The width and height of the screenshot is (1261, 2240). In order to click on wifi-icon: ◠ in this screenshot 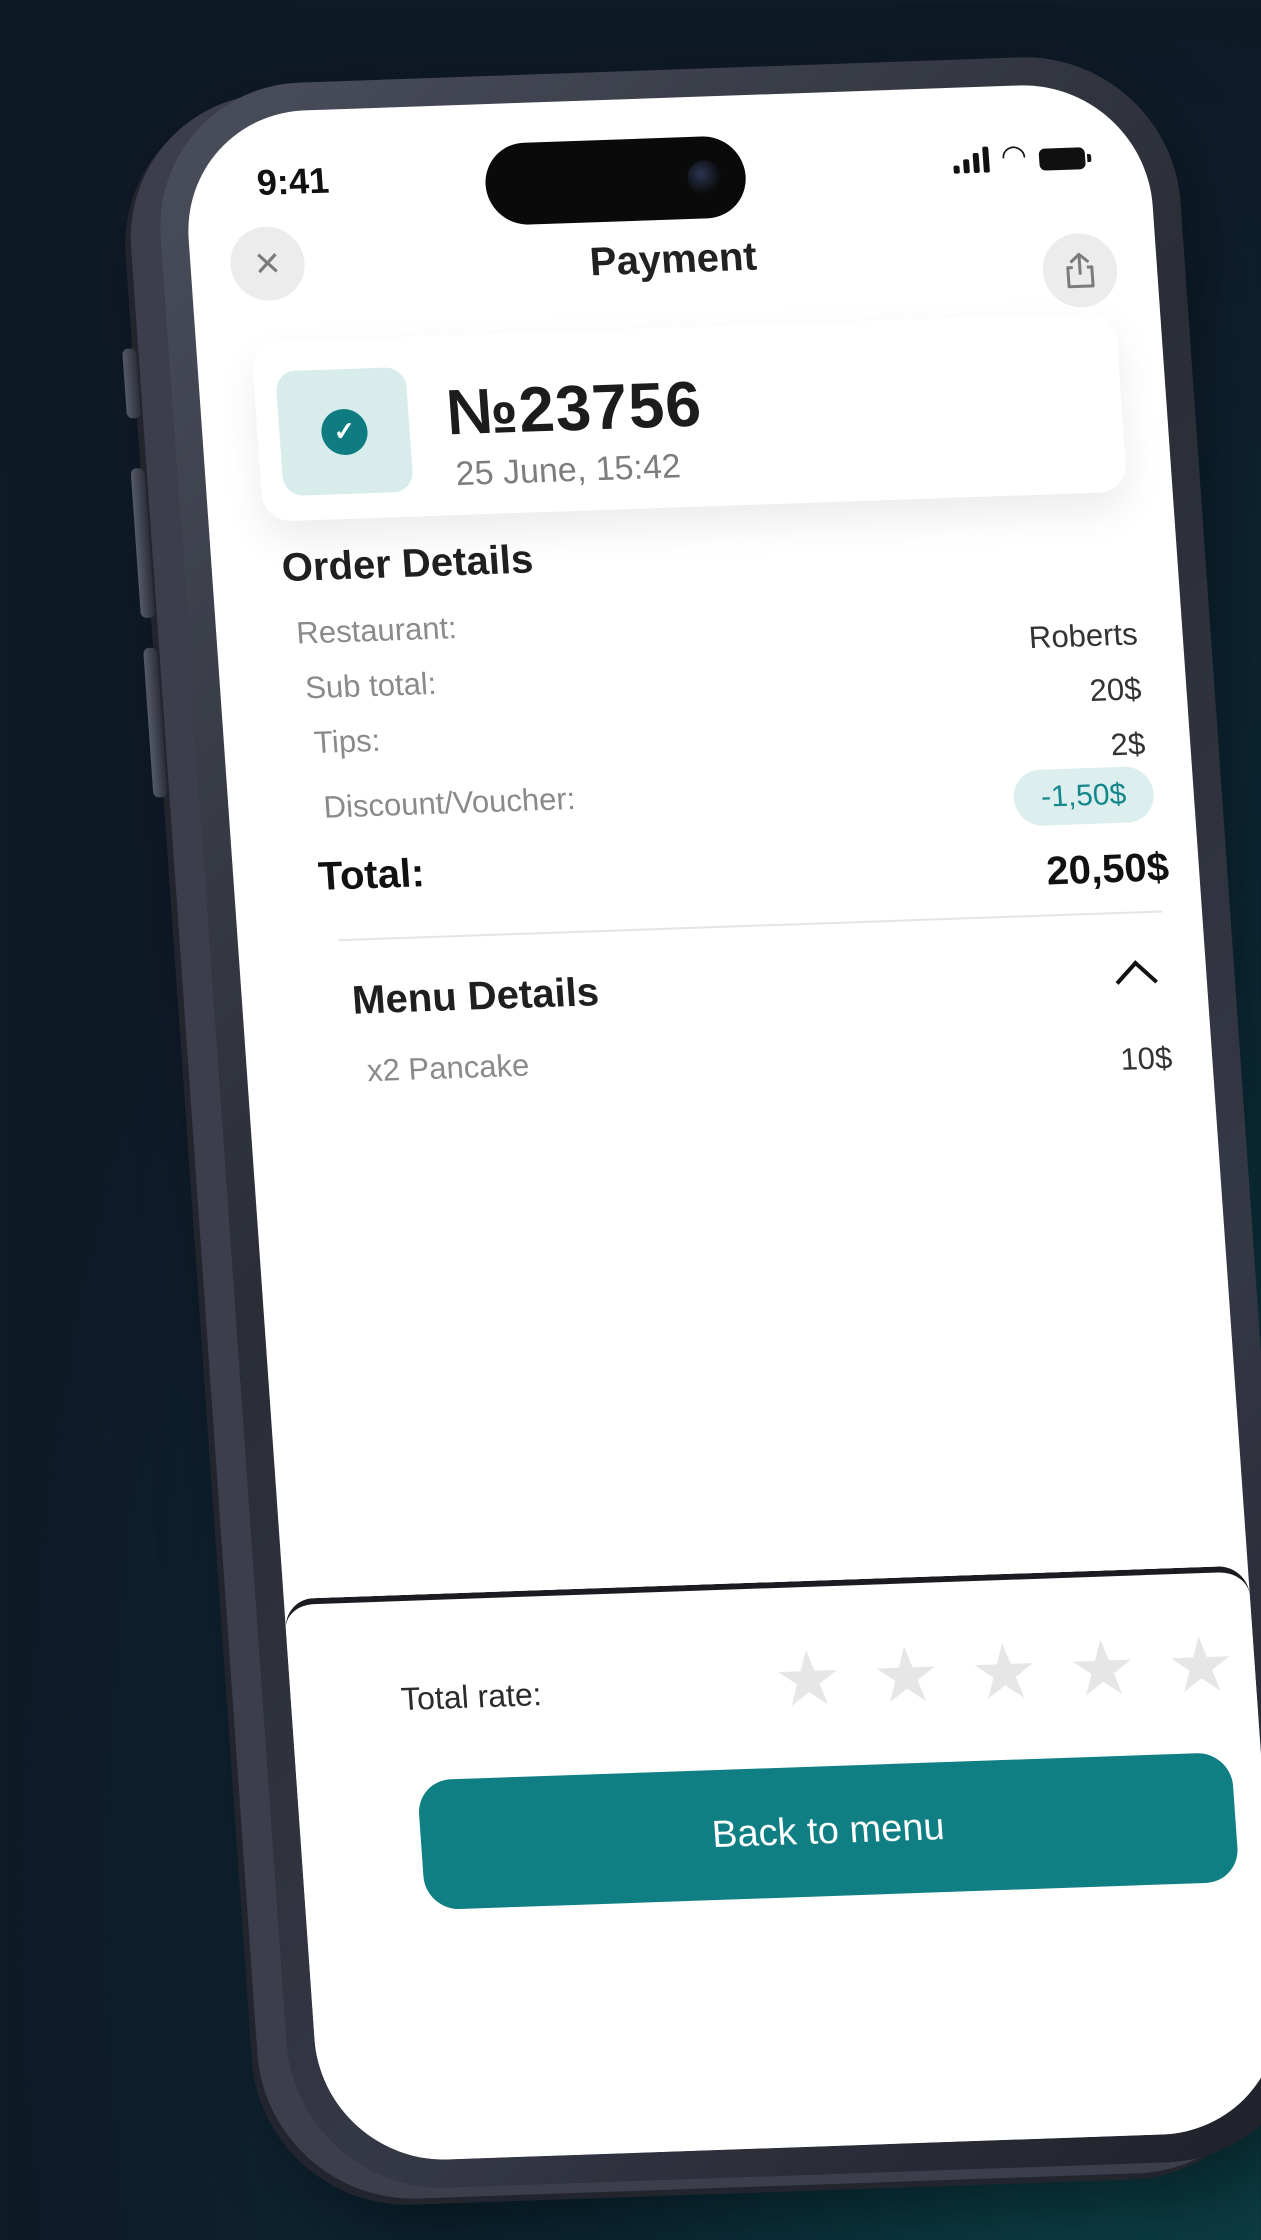, I will do `click(1014, 156)`.